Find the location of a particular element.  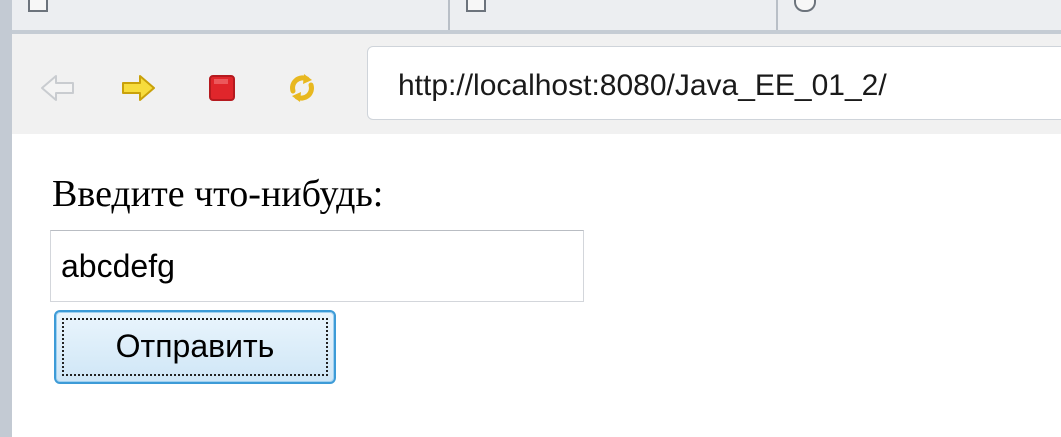

stop-icon is located at coordinates (222, 88).